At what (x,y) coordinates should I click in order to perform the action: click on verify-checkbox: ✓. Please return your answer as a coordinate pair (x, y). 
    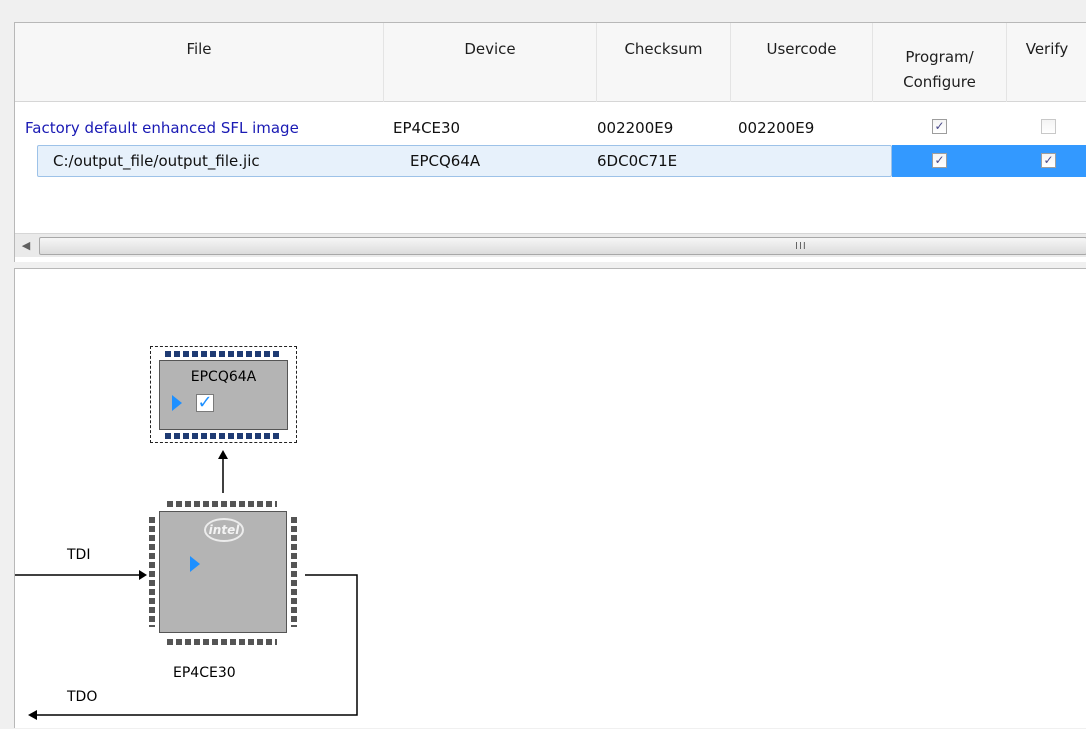
    Looking at the image, I should click on (1048, 160).